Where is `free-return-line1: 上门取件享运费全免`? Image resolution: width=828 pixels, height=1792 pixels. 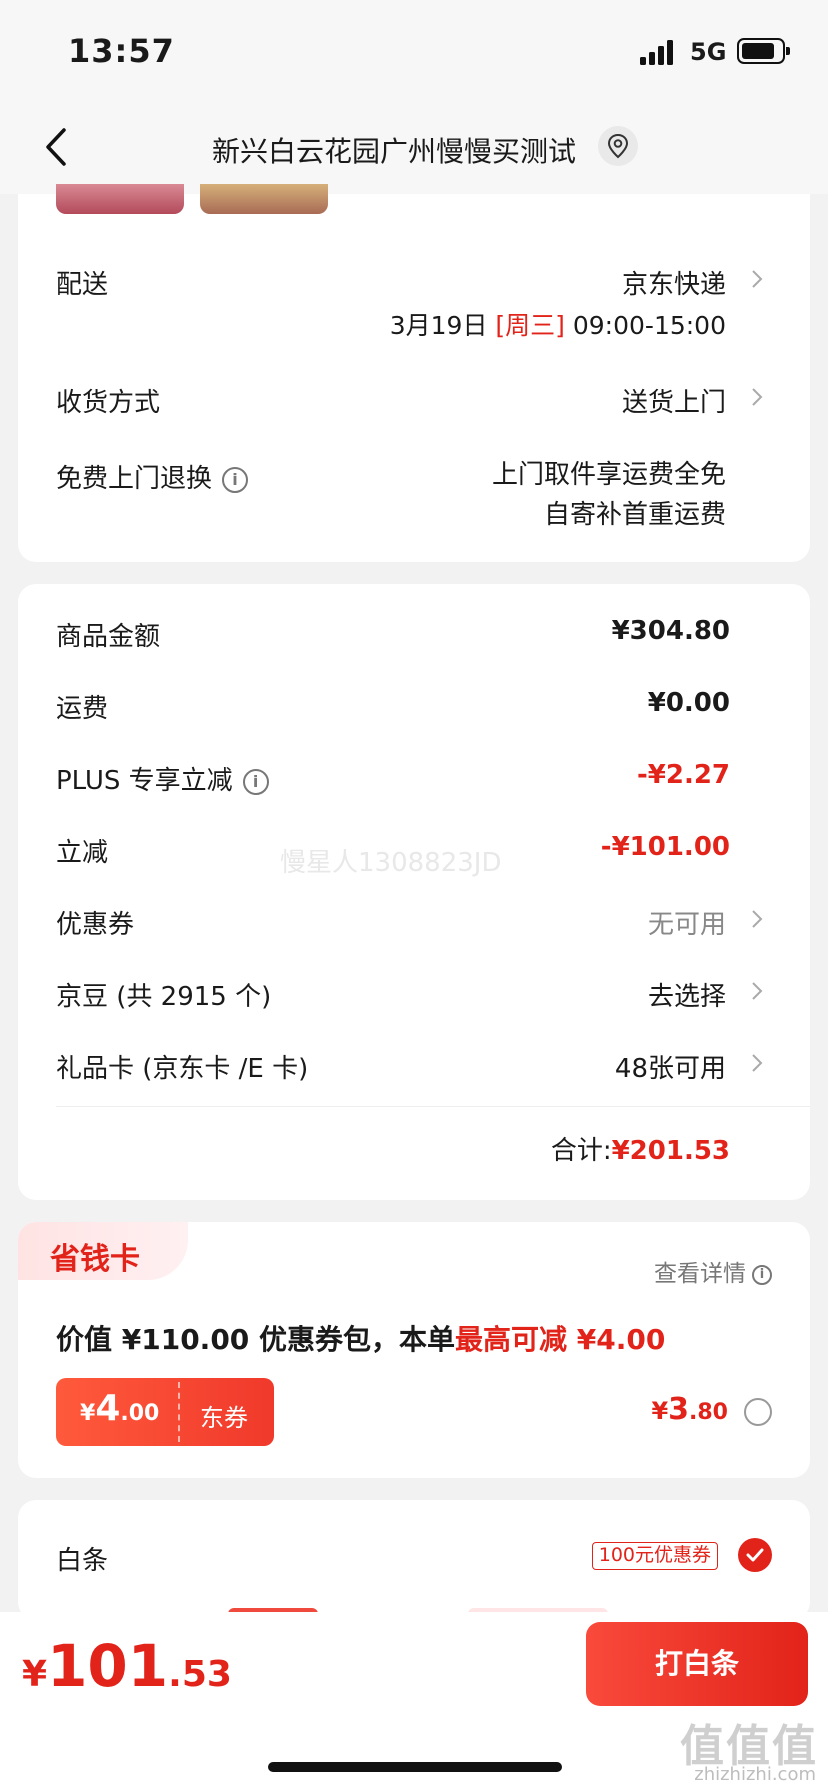
free-return-line1: 上门取件享运费全免 is located at coordinates (608, 475).